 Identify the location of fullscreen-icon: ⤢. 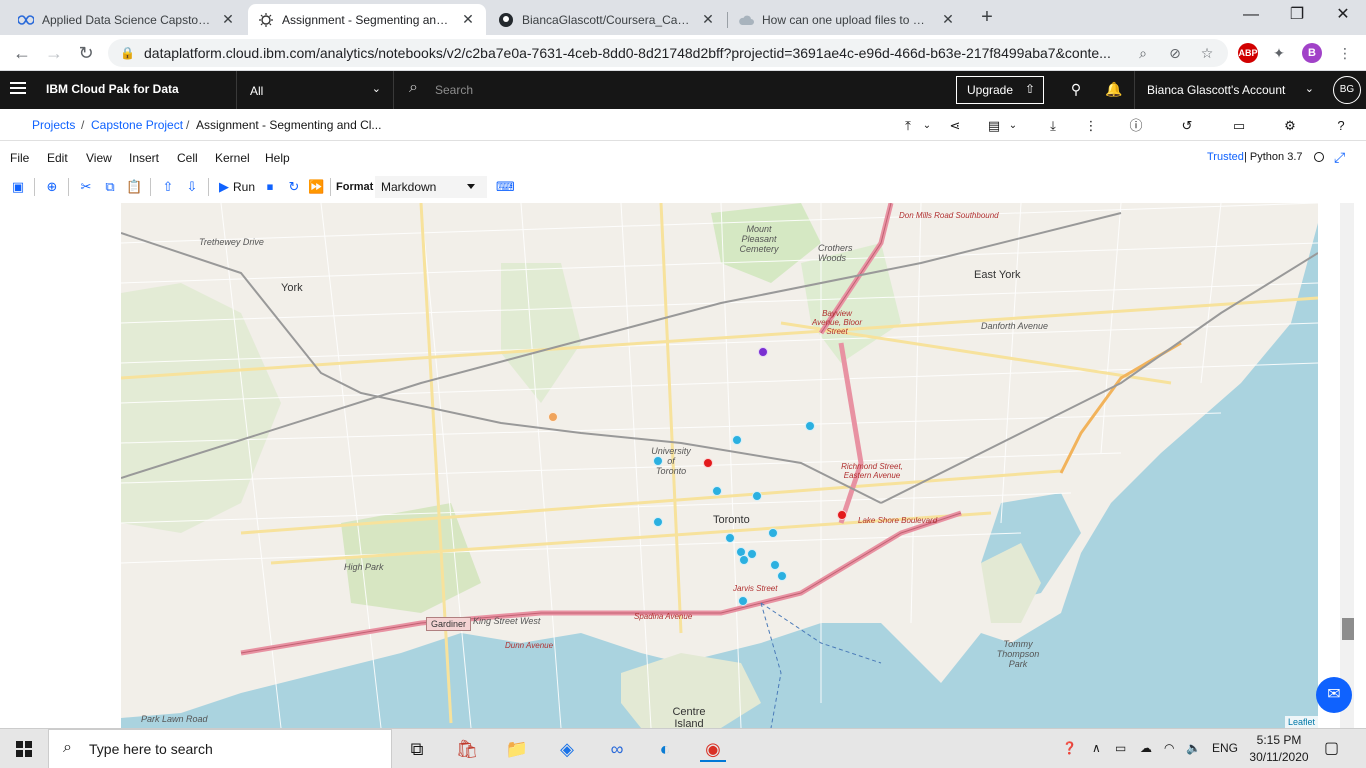
(1339, 157).